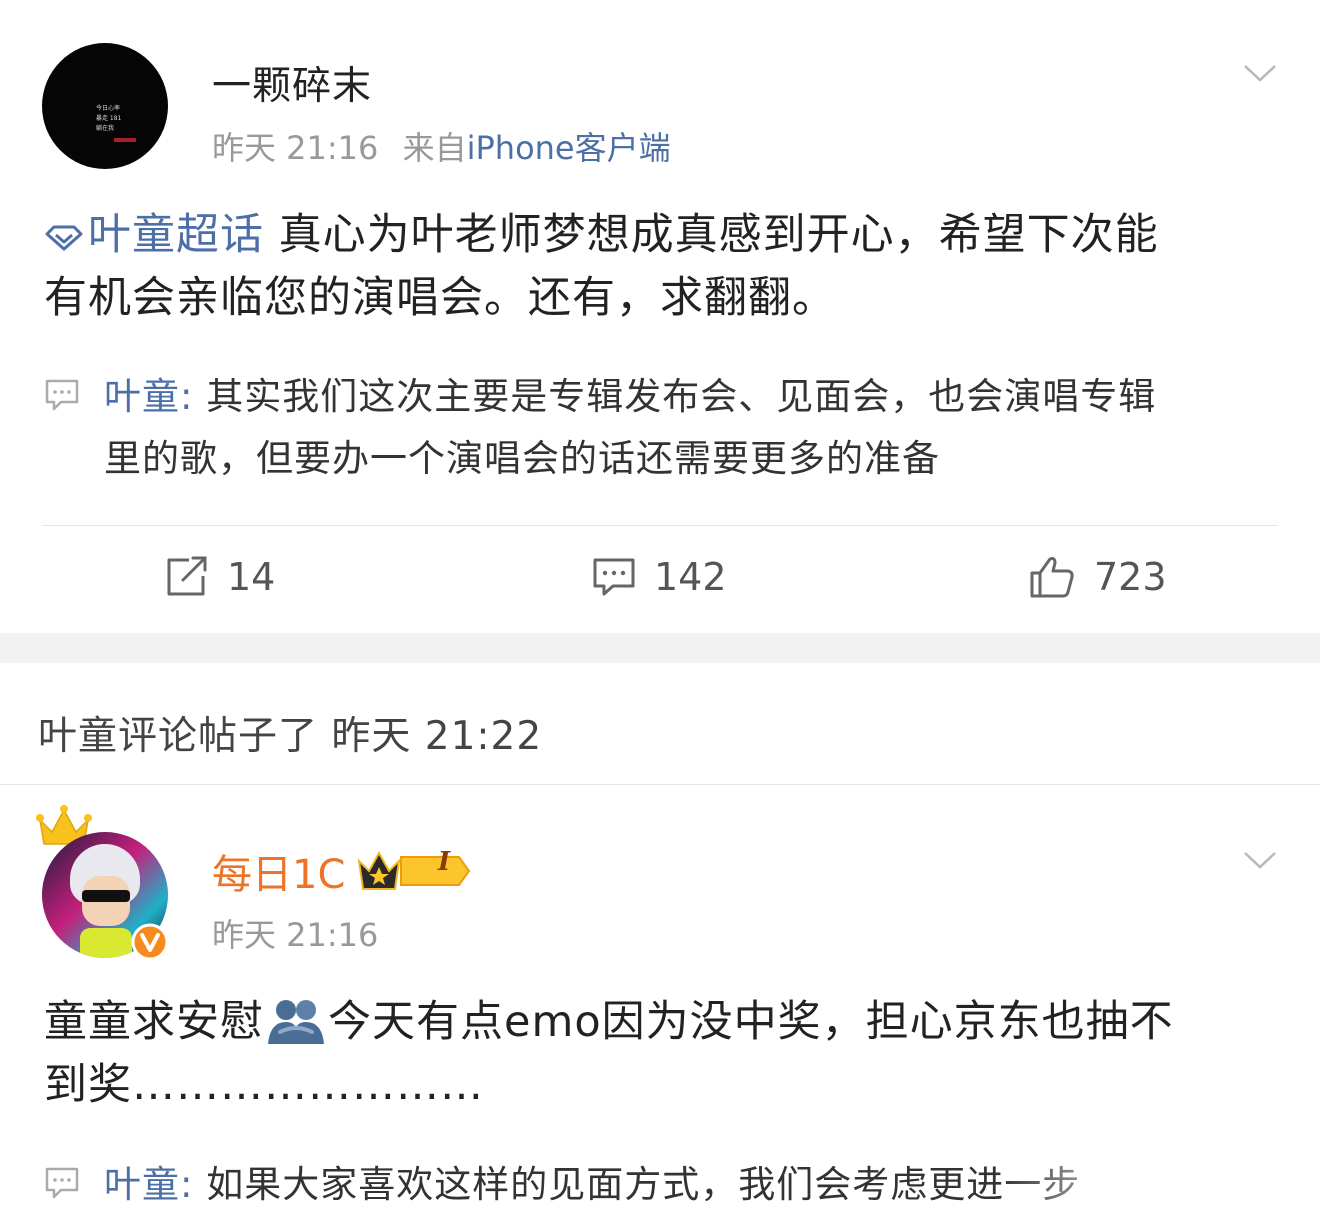 This screenshot has height=1230, width=1320. I want to click on avatar-glasses, so click(106, 896).